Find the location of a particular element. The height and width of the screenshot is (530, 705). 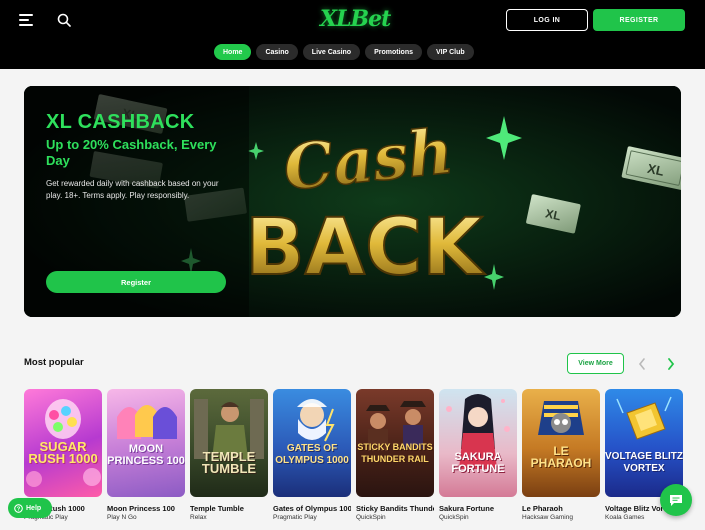

register-button: REGISTER is located at coordinates (639, 20).